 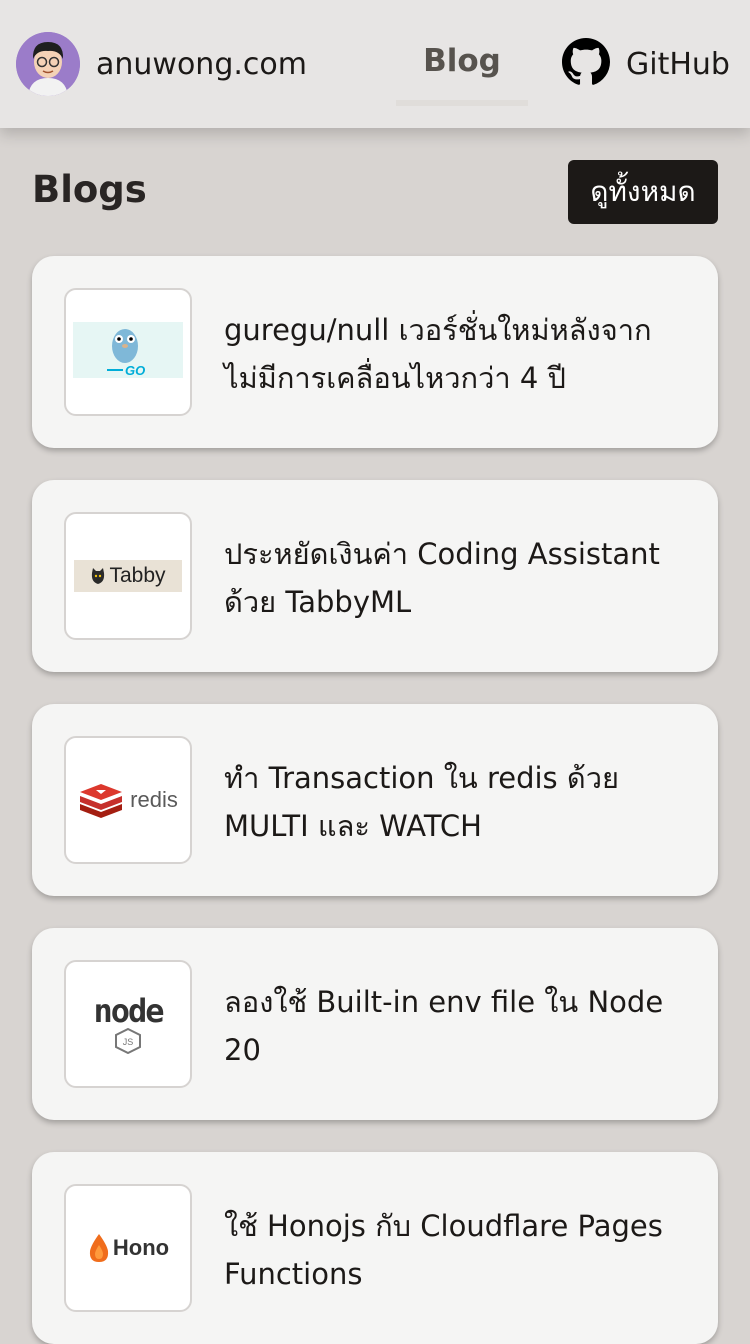 I want to click on brand-link: anuwong.com, so click(x=161, y=64).